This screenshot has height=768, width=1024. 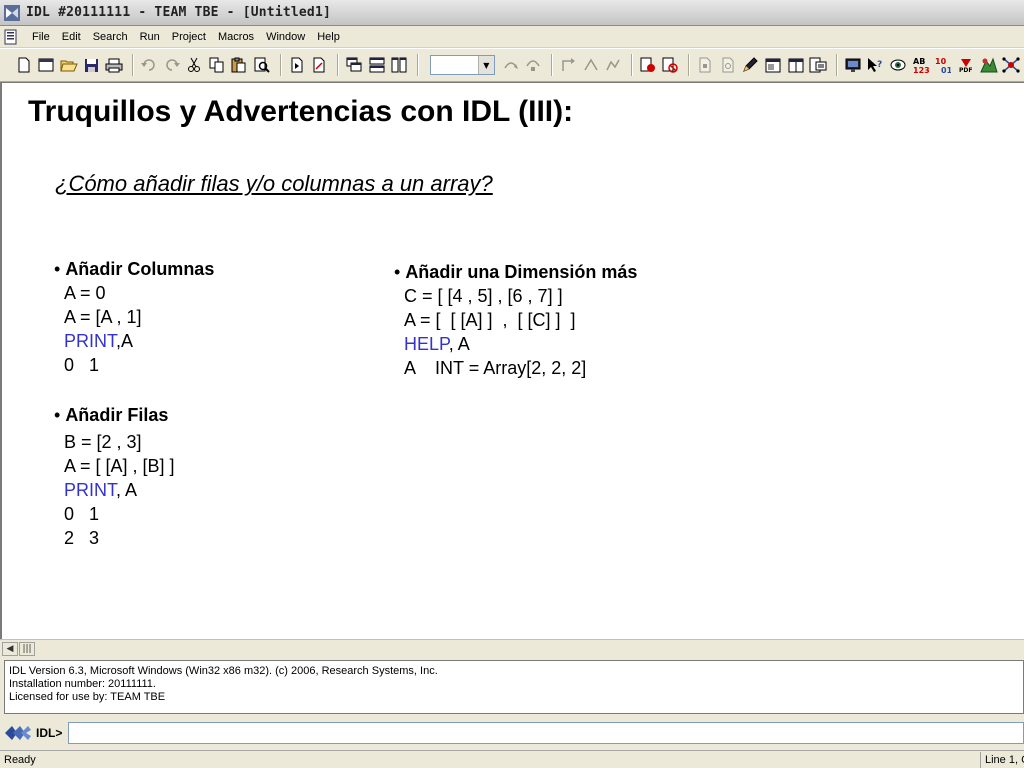 What do you see at coordinates (140, 269) in the screenshot?
I see `columns-heading: Añadir Columnas` at bounding box center [140, 269].